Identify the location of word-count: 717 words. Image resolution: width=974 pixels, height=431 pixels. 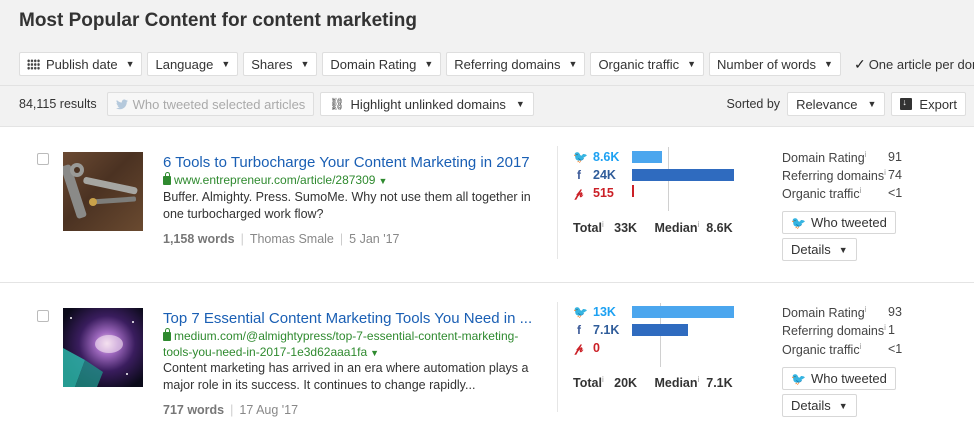
(194, 410).